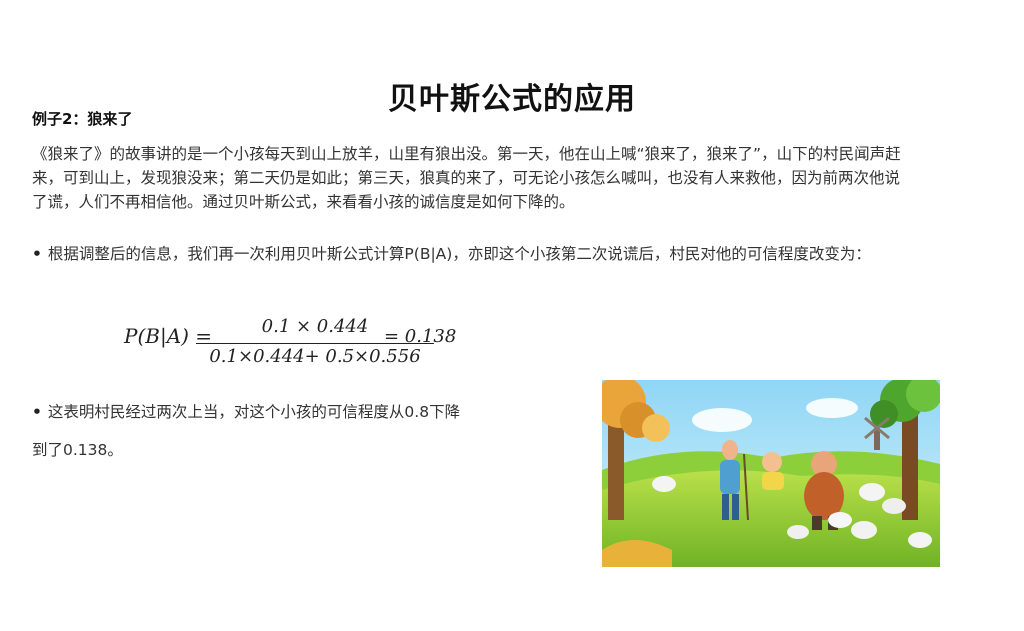  What do you see at coordinates (315, 356) in the screenshot?
I see `formula-denominator: 0.1×0.444+ 0.5×0.556` at bounding box center [315, 356].